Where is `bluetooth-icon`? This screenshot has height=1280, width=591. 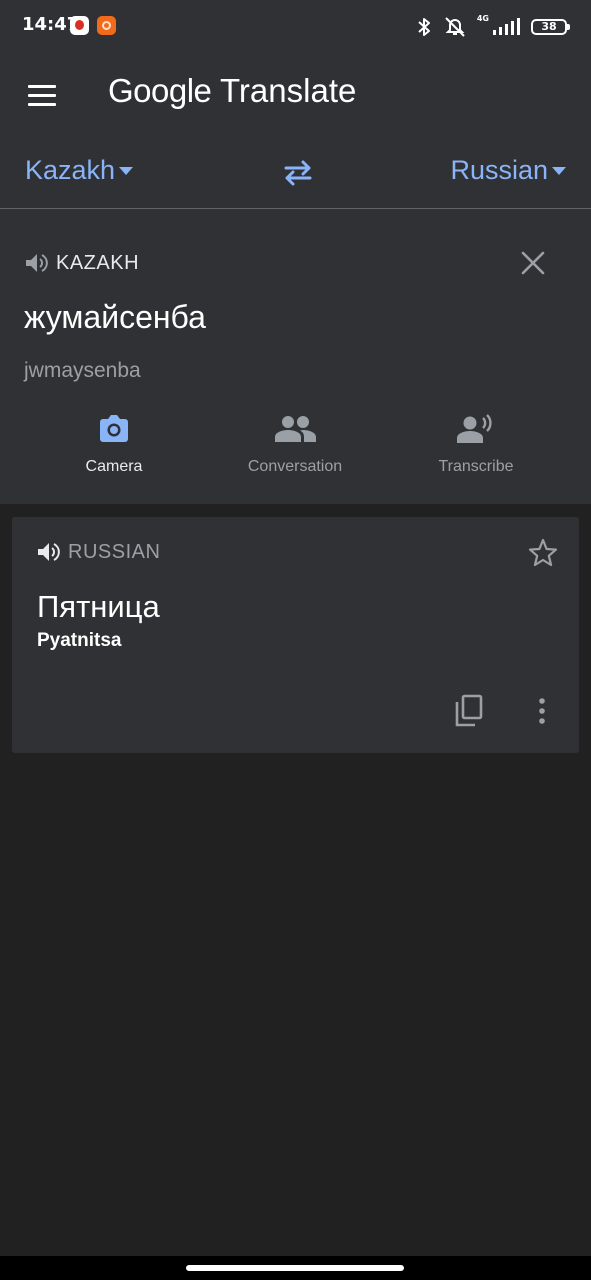 bluetooth-icon is located at coordinates (424, 27).